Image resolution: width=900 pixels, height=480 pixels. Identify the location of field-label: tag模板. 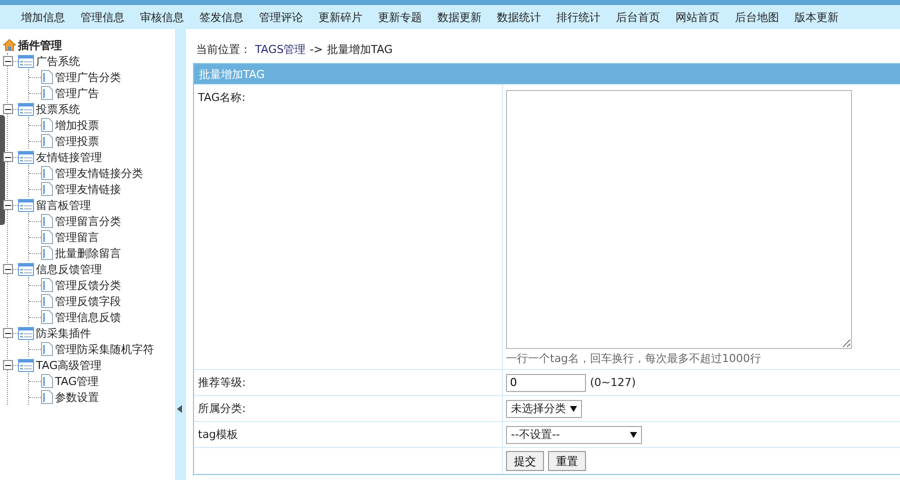
(218, 434).